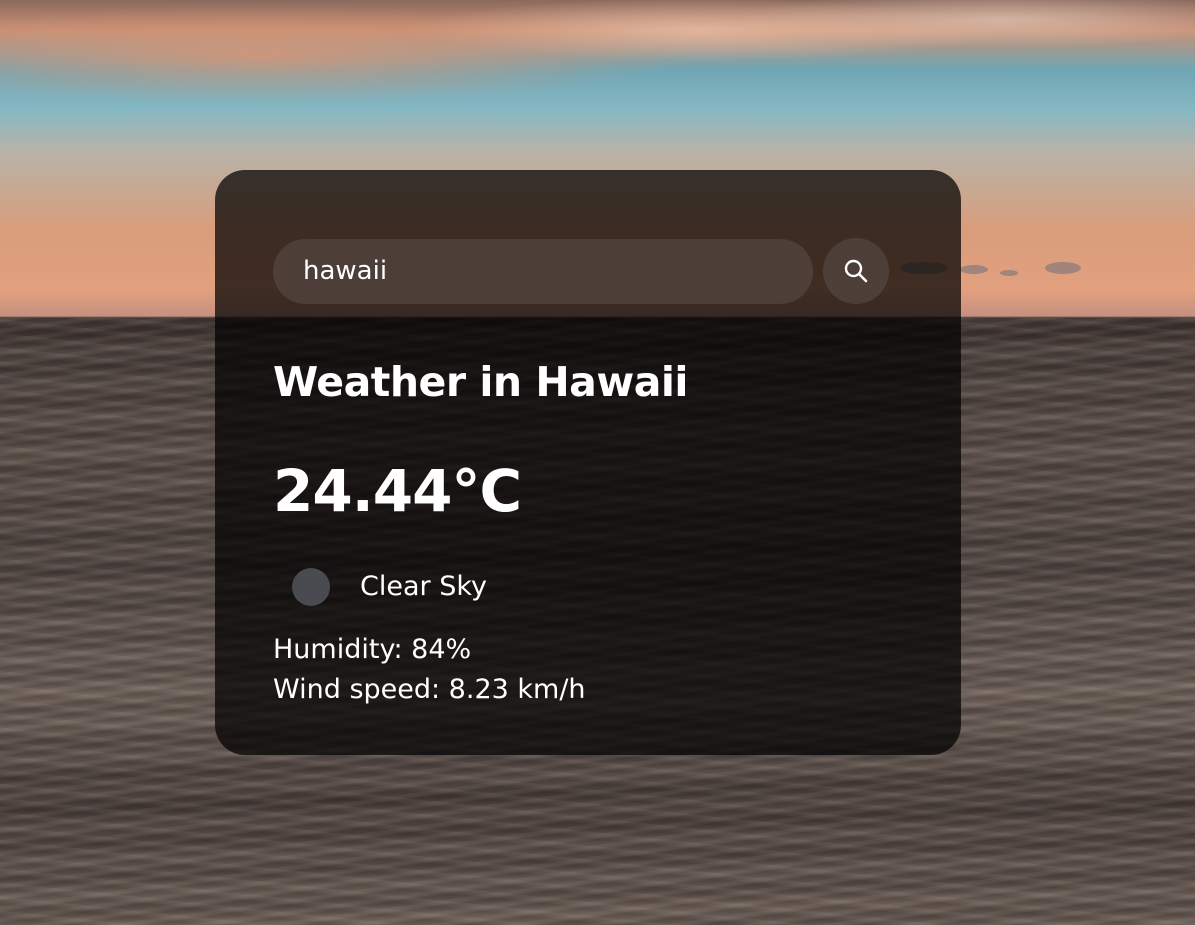 The height and width of the screenshot is (925, 1195). Describe the element at coordinates (543, 271) in the screenshot. I see `search-input` at that location.